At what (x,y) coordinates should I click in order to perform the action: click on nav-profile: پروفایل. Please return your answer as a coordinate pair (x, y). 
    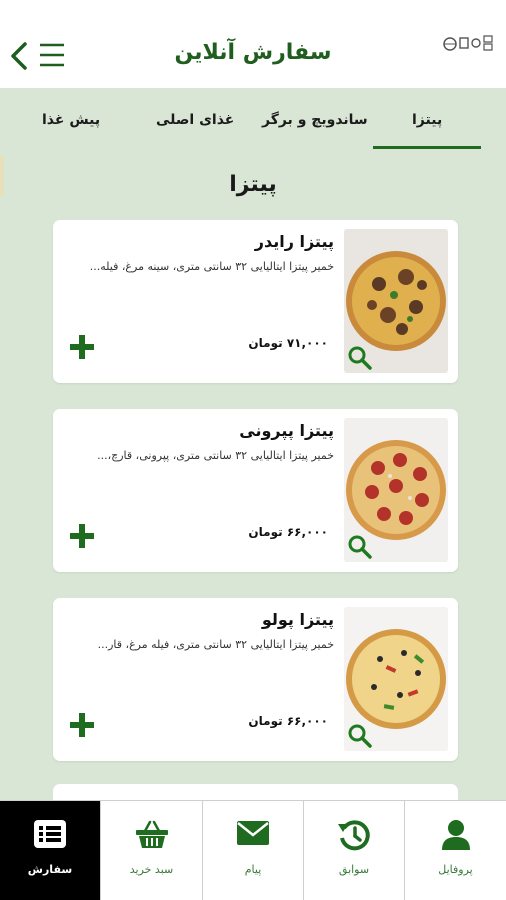
    Looking at the image, I should click on (455, 850).